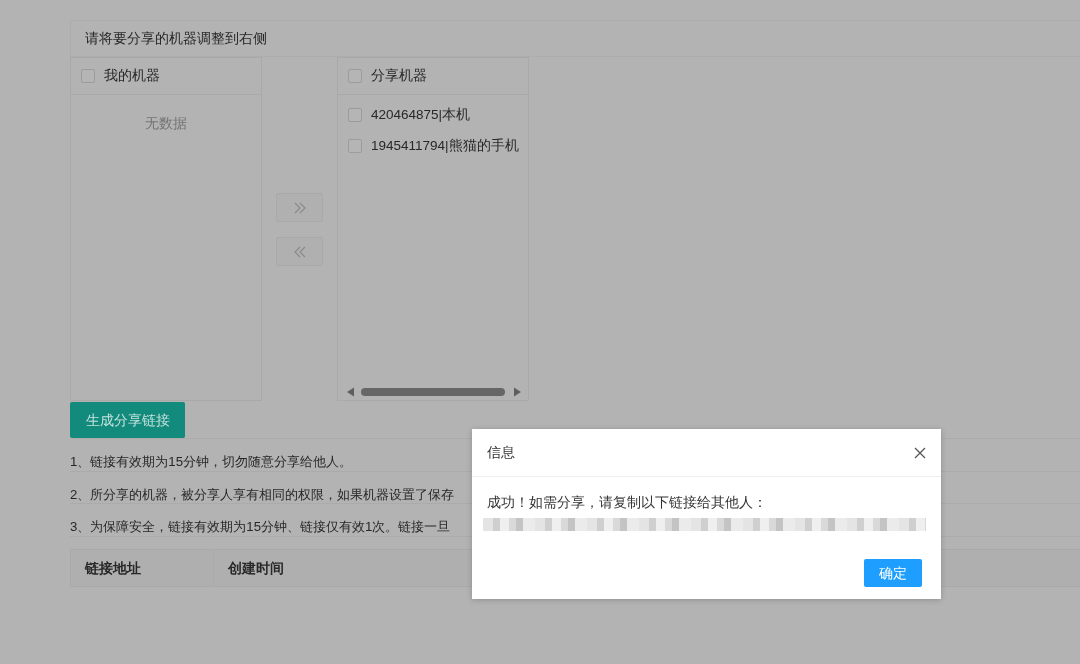  What do you see at coordinates (211, 461) in the screenshot?
I see `note-text: 1、链接有效期为15分钟，切勿随意分享给他人。` at bounding box center [211, 461].